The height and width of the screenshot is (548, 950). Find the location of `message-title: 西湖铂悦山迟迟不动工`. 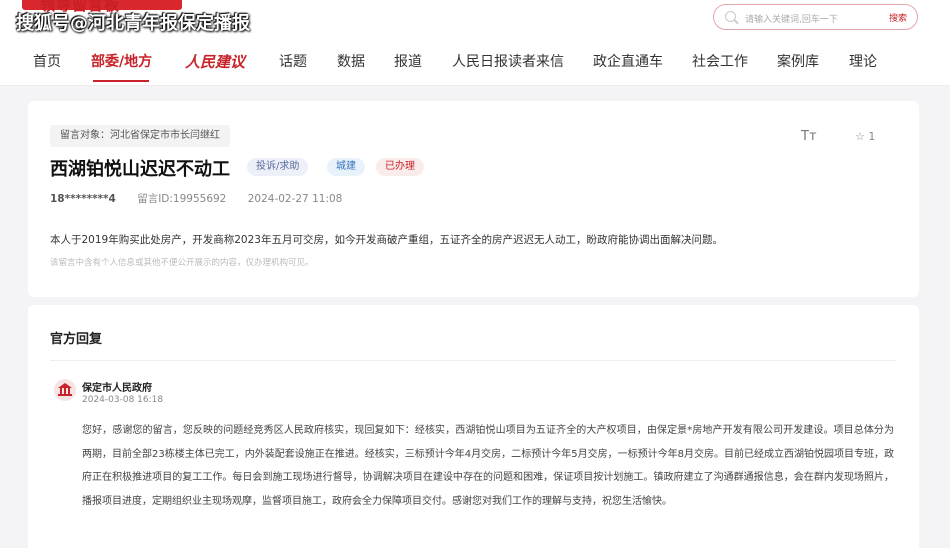

message-title: 西湖铂悦山迟迟不动工 is located at coordinates (140, 169).